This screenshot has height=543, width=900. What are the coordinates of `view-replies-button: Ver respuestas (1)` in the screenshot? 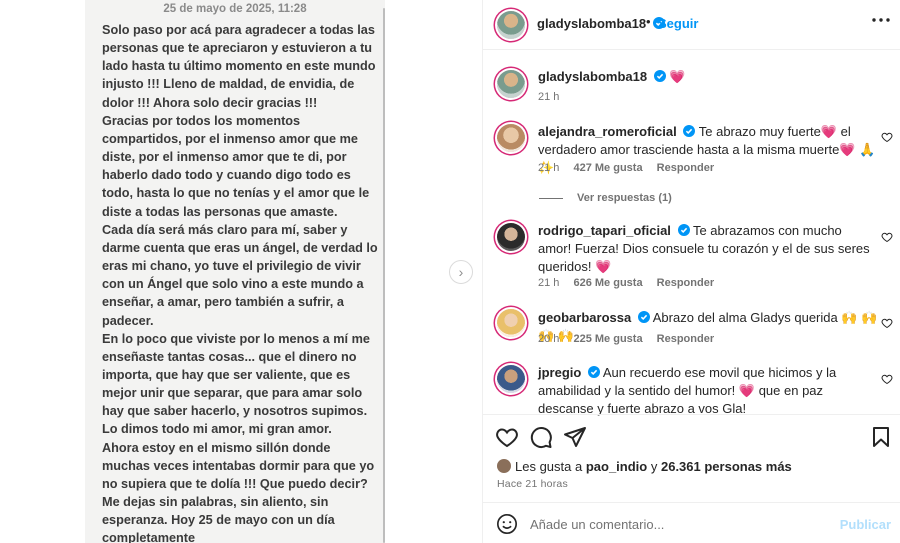 It's located at (605, 198).